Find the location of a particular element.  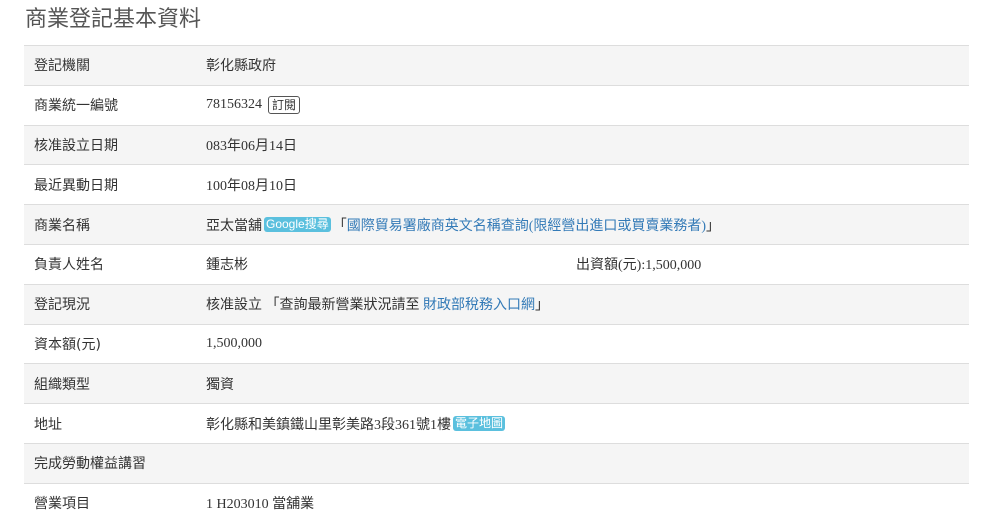

english-name-query-link: 國際貿易署廠商英文名稱查詢(限經營出進口或買賣業務者) is located at coordinates (526, 225).